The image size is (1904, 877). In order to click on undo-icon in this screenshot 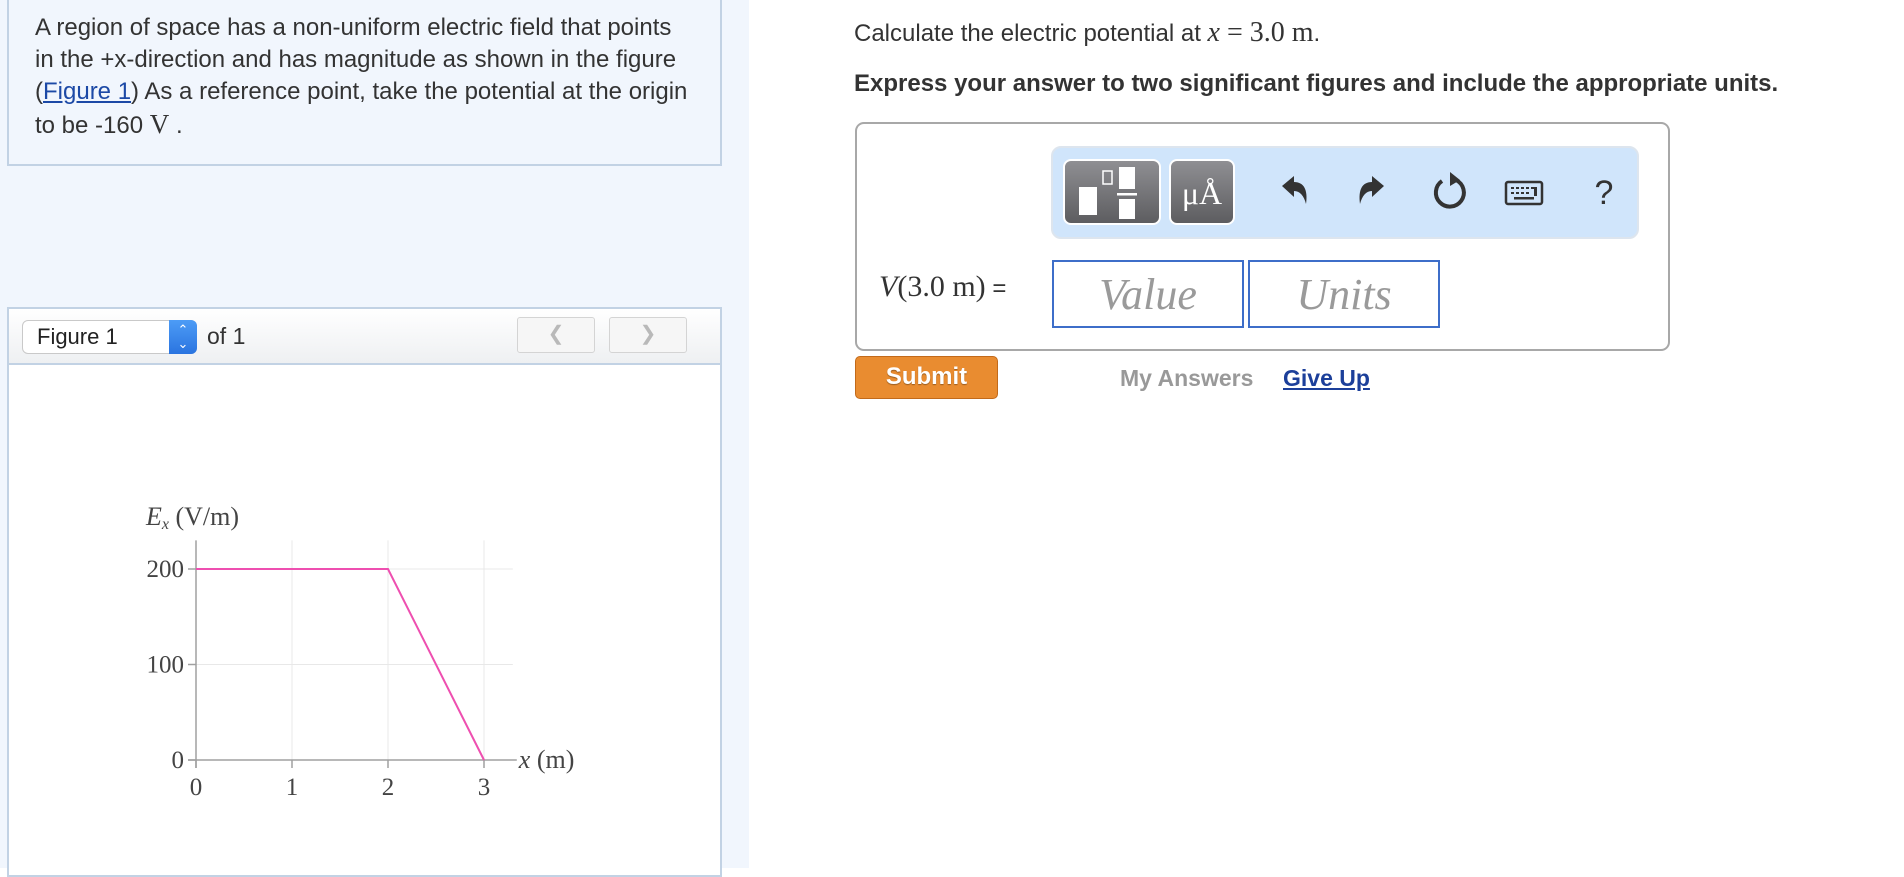, I will do `click(1294, 190)`.